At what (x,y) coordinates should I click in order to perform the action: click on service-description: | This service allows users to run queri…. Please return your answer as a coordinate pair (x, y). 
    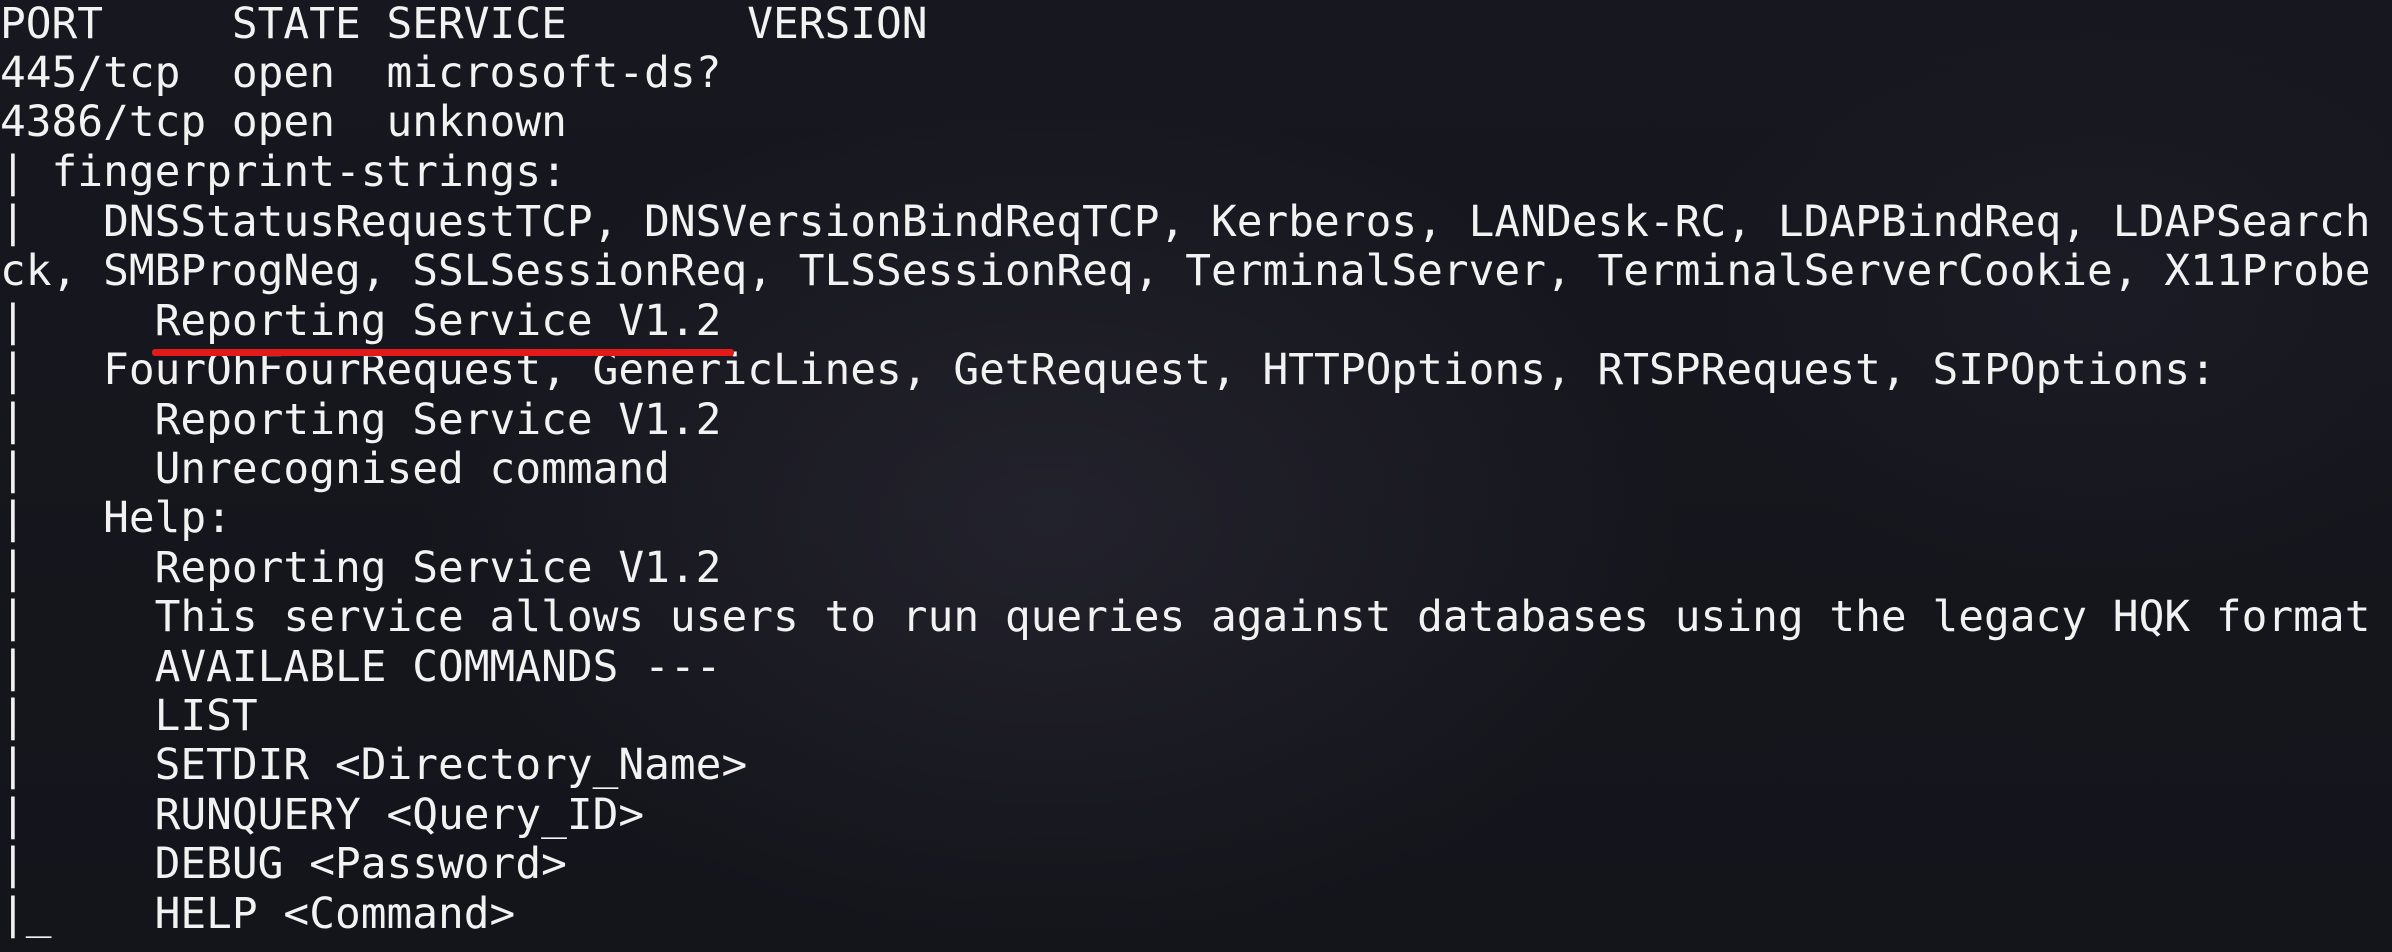
    Looking at the image, I should click on (1185, 617).